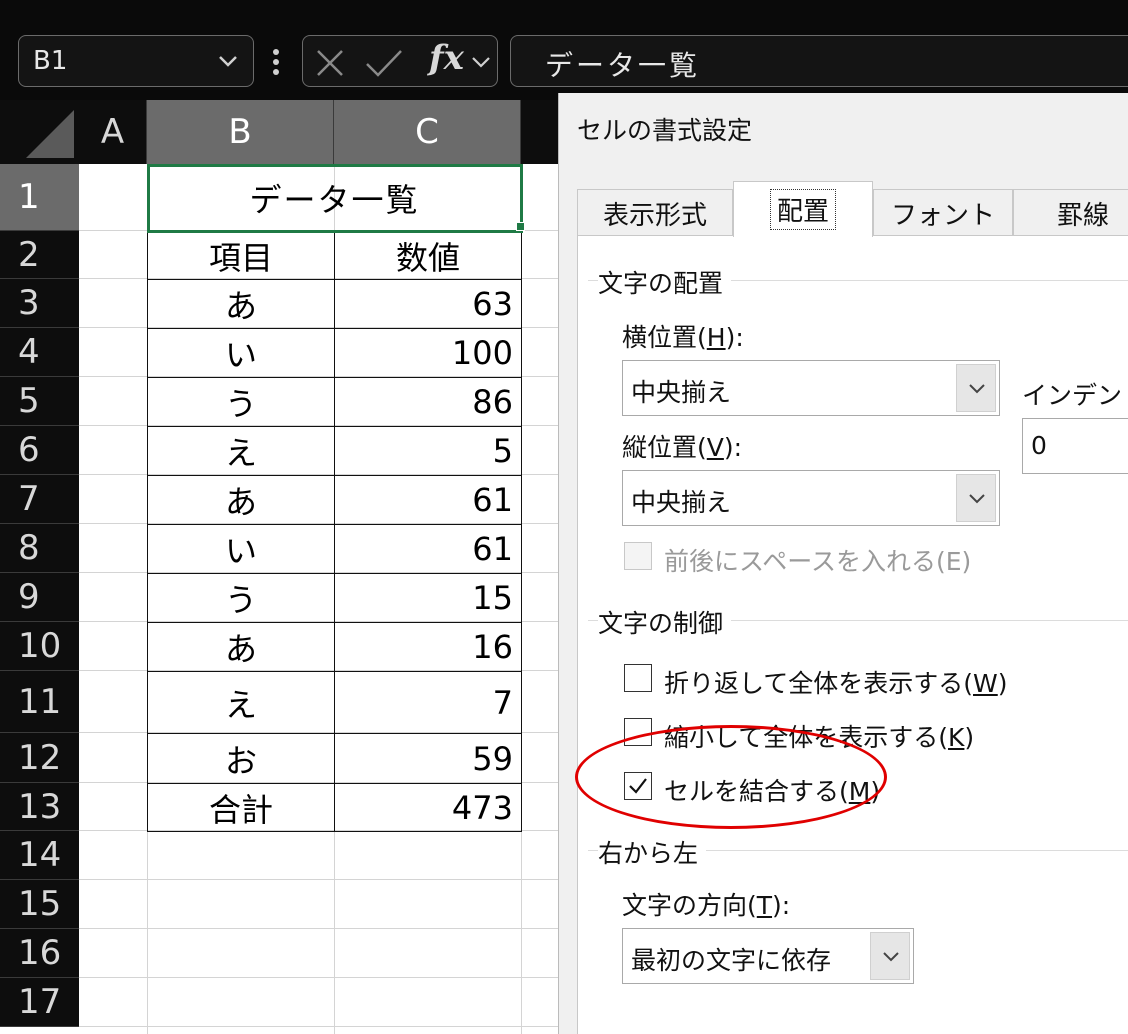 The width and height of the screenshot is (1128, 1034). Describe the element at coordinates (39, 904) in the screenshot. I see `row-header-15: 15` at that location.